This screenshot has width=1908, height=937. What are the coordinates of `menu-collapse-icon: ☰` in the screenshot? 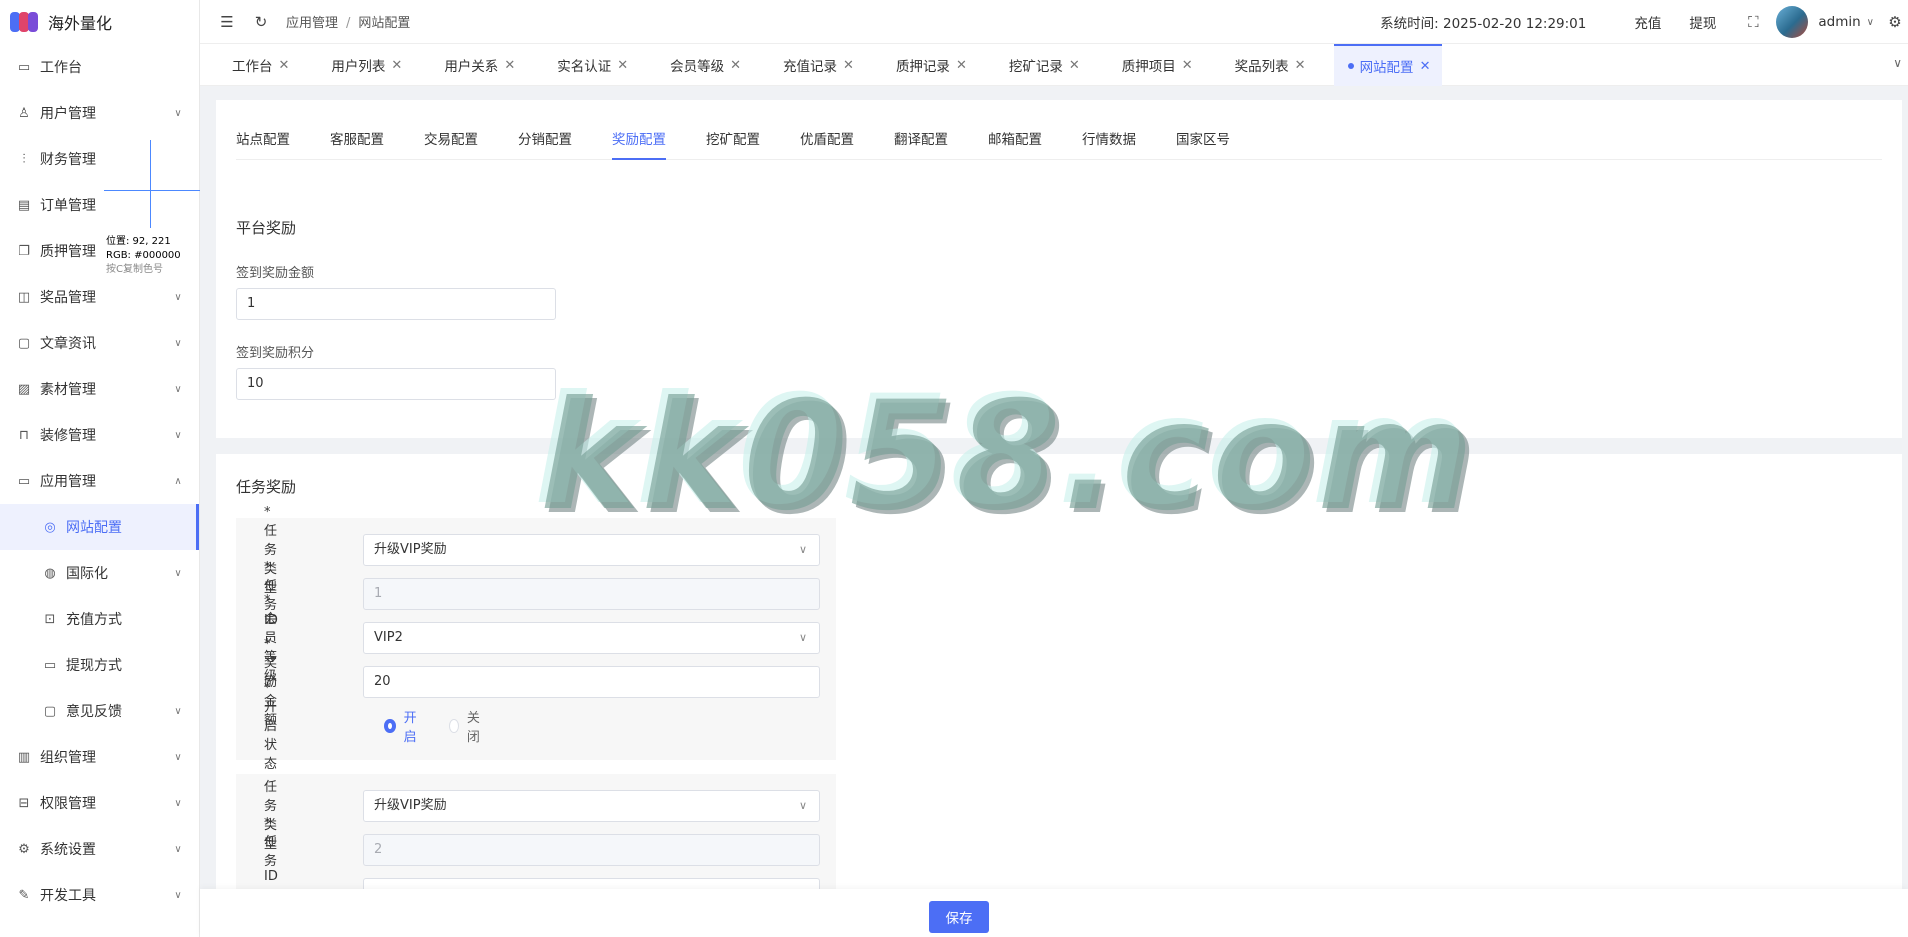 It's located at (227, 22).